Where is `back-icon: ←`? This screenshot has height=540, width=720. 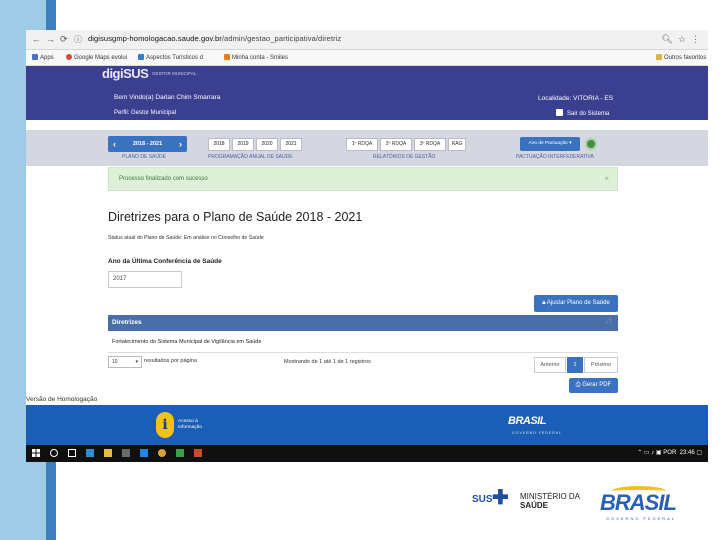 back-icon: ← is located at coordinates (36, 39).